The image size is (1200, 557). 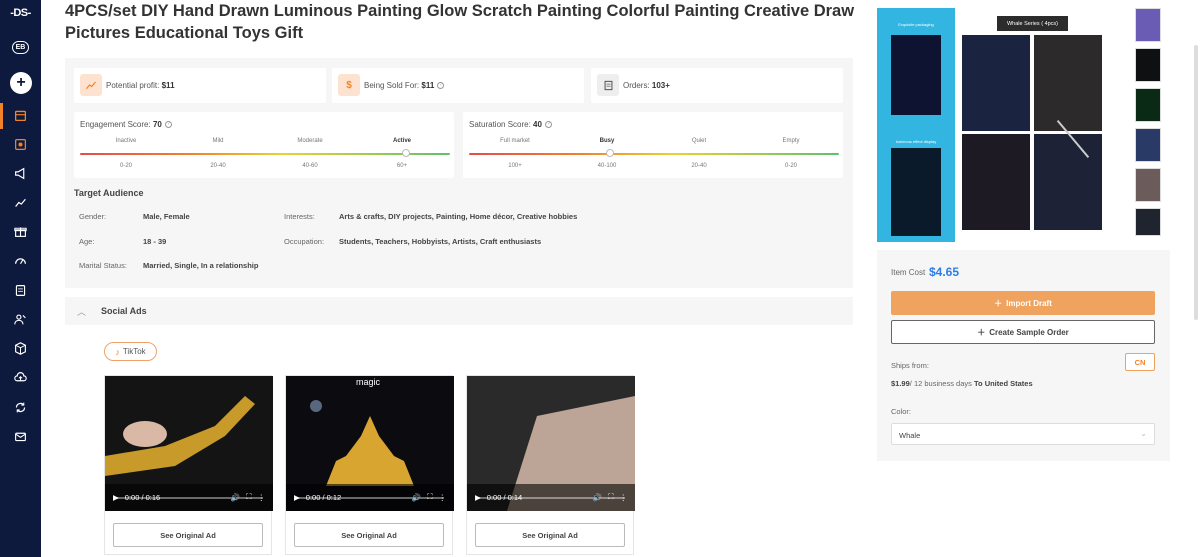 I want to click on engagement-level-label: Mild, so click(x=218, y=141).